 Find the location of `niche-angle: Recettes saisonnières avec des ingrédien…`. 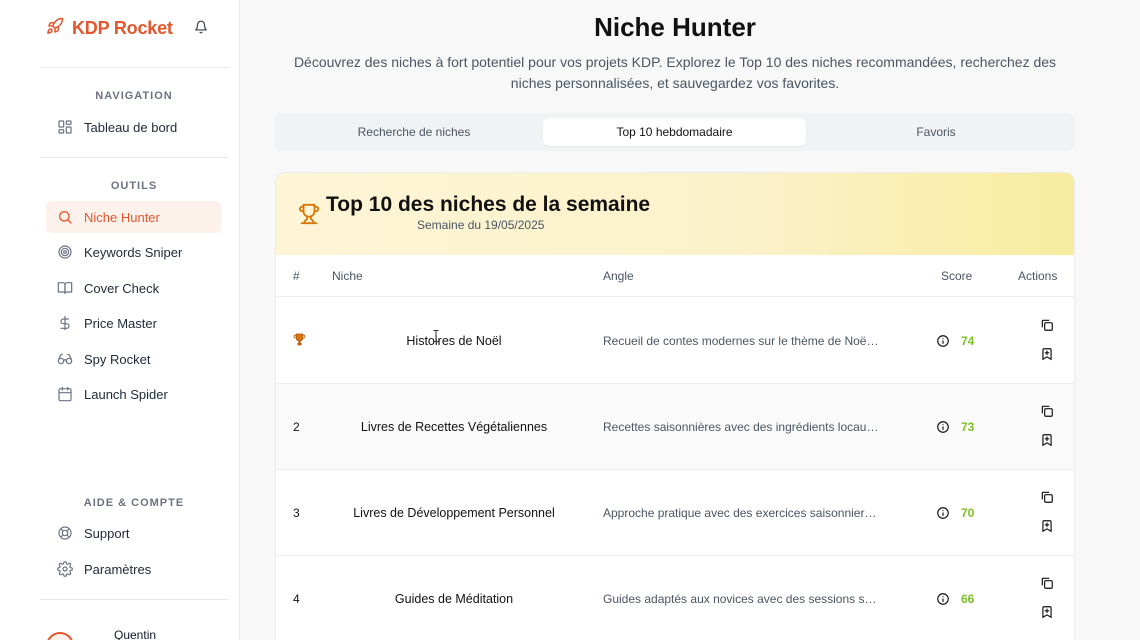

niche-angle: Recettes saisonnières avec des ingrédien… is located at coordinates (741, 427).